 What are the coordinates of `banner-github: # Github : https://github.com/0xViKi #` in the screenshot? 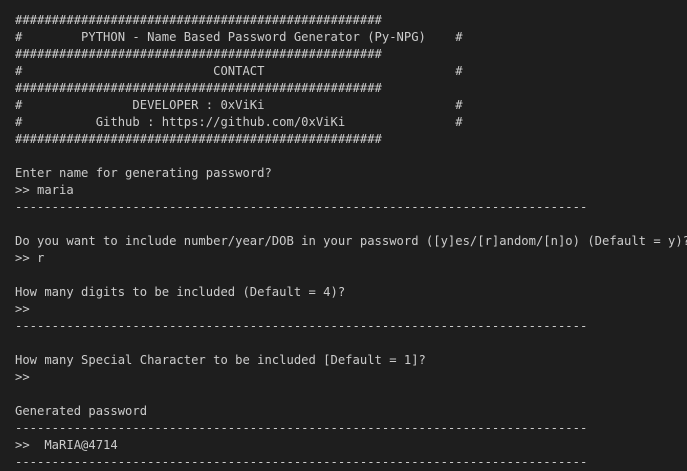 It's located at (239, 122).